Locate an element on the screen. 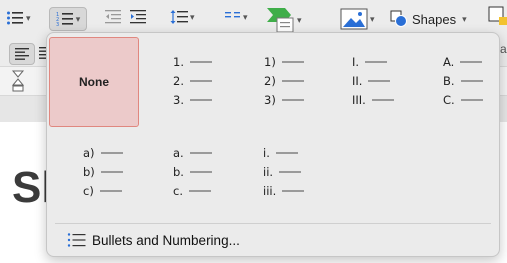 The width and height of the screenshot is (507, 263). list-marker: 1. is located at coordinates (178, 62).